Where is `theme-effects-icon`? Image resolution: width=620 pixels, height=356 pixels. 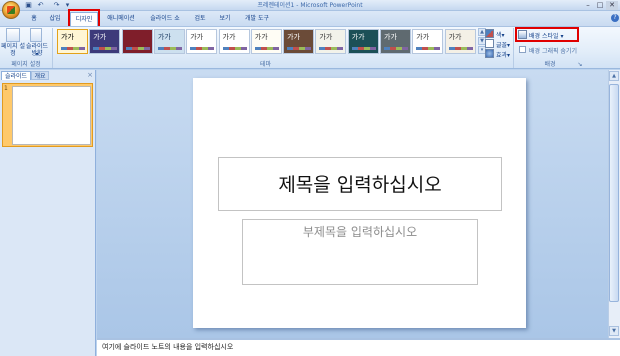 theme-effects-icon is located at coordinates (489, 53).